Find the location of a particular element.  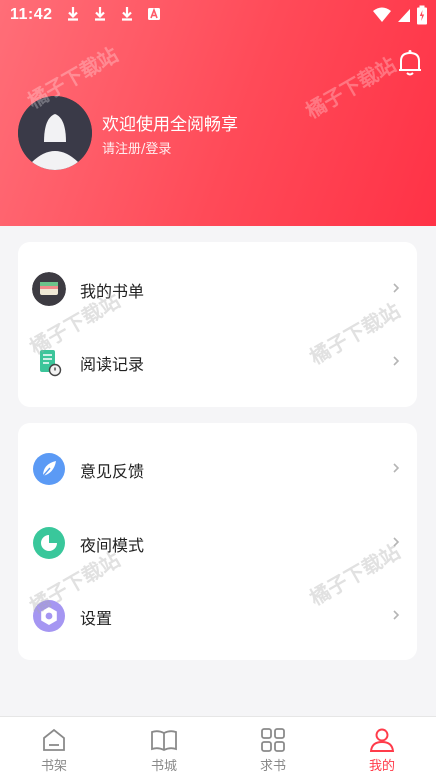

reading-record-icon is located at coordinates (51, 363).